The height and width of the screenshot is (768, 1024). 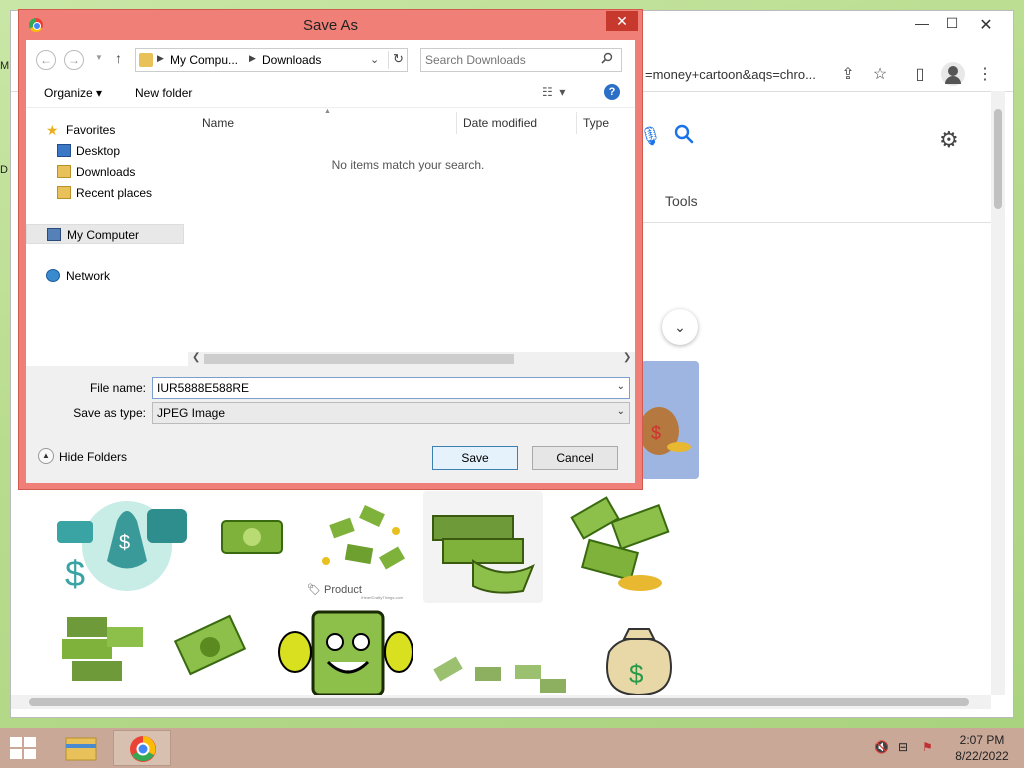 What do you see at coordinates (142, 748) in the screenshot?
I see `chrome-taskbar-icon` at bounding box center [142, 748].